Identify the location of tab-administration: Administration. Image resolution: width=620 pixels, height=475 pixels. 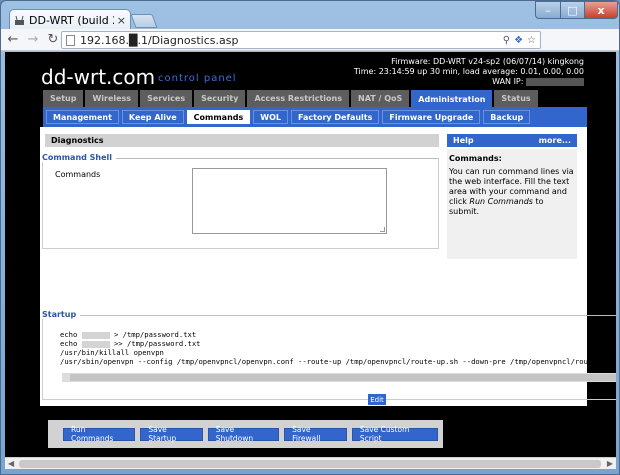
(452, 99).